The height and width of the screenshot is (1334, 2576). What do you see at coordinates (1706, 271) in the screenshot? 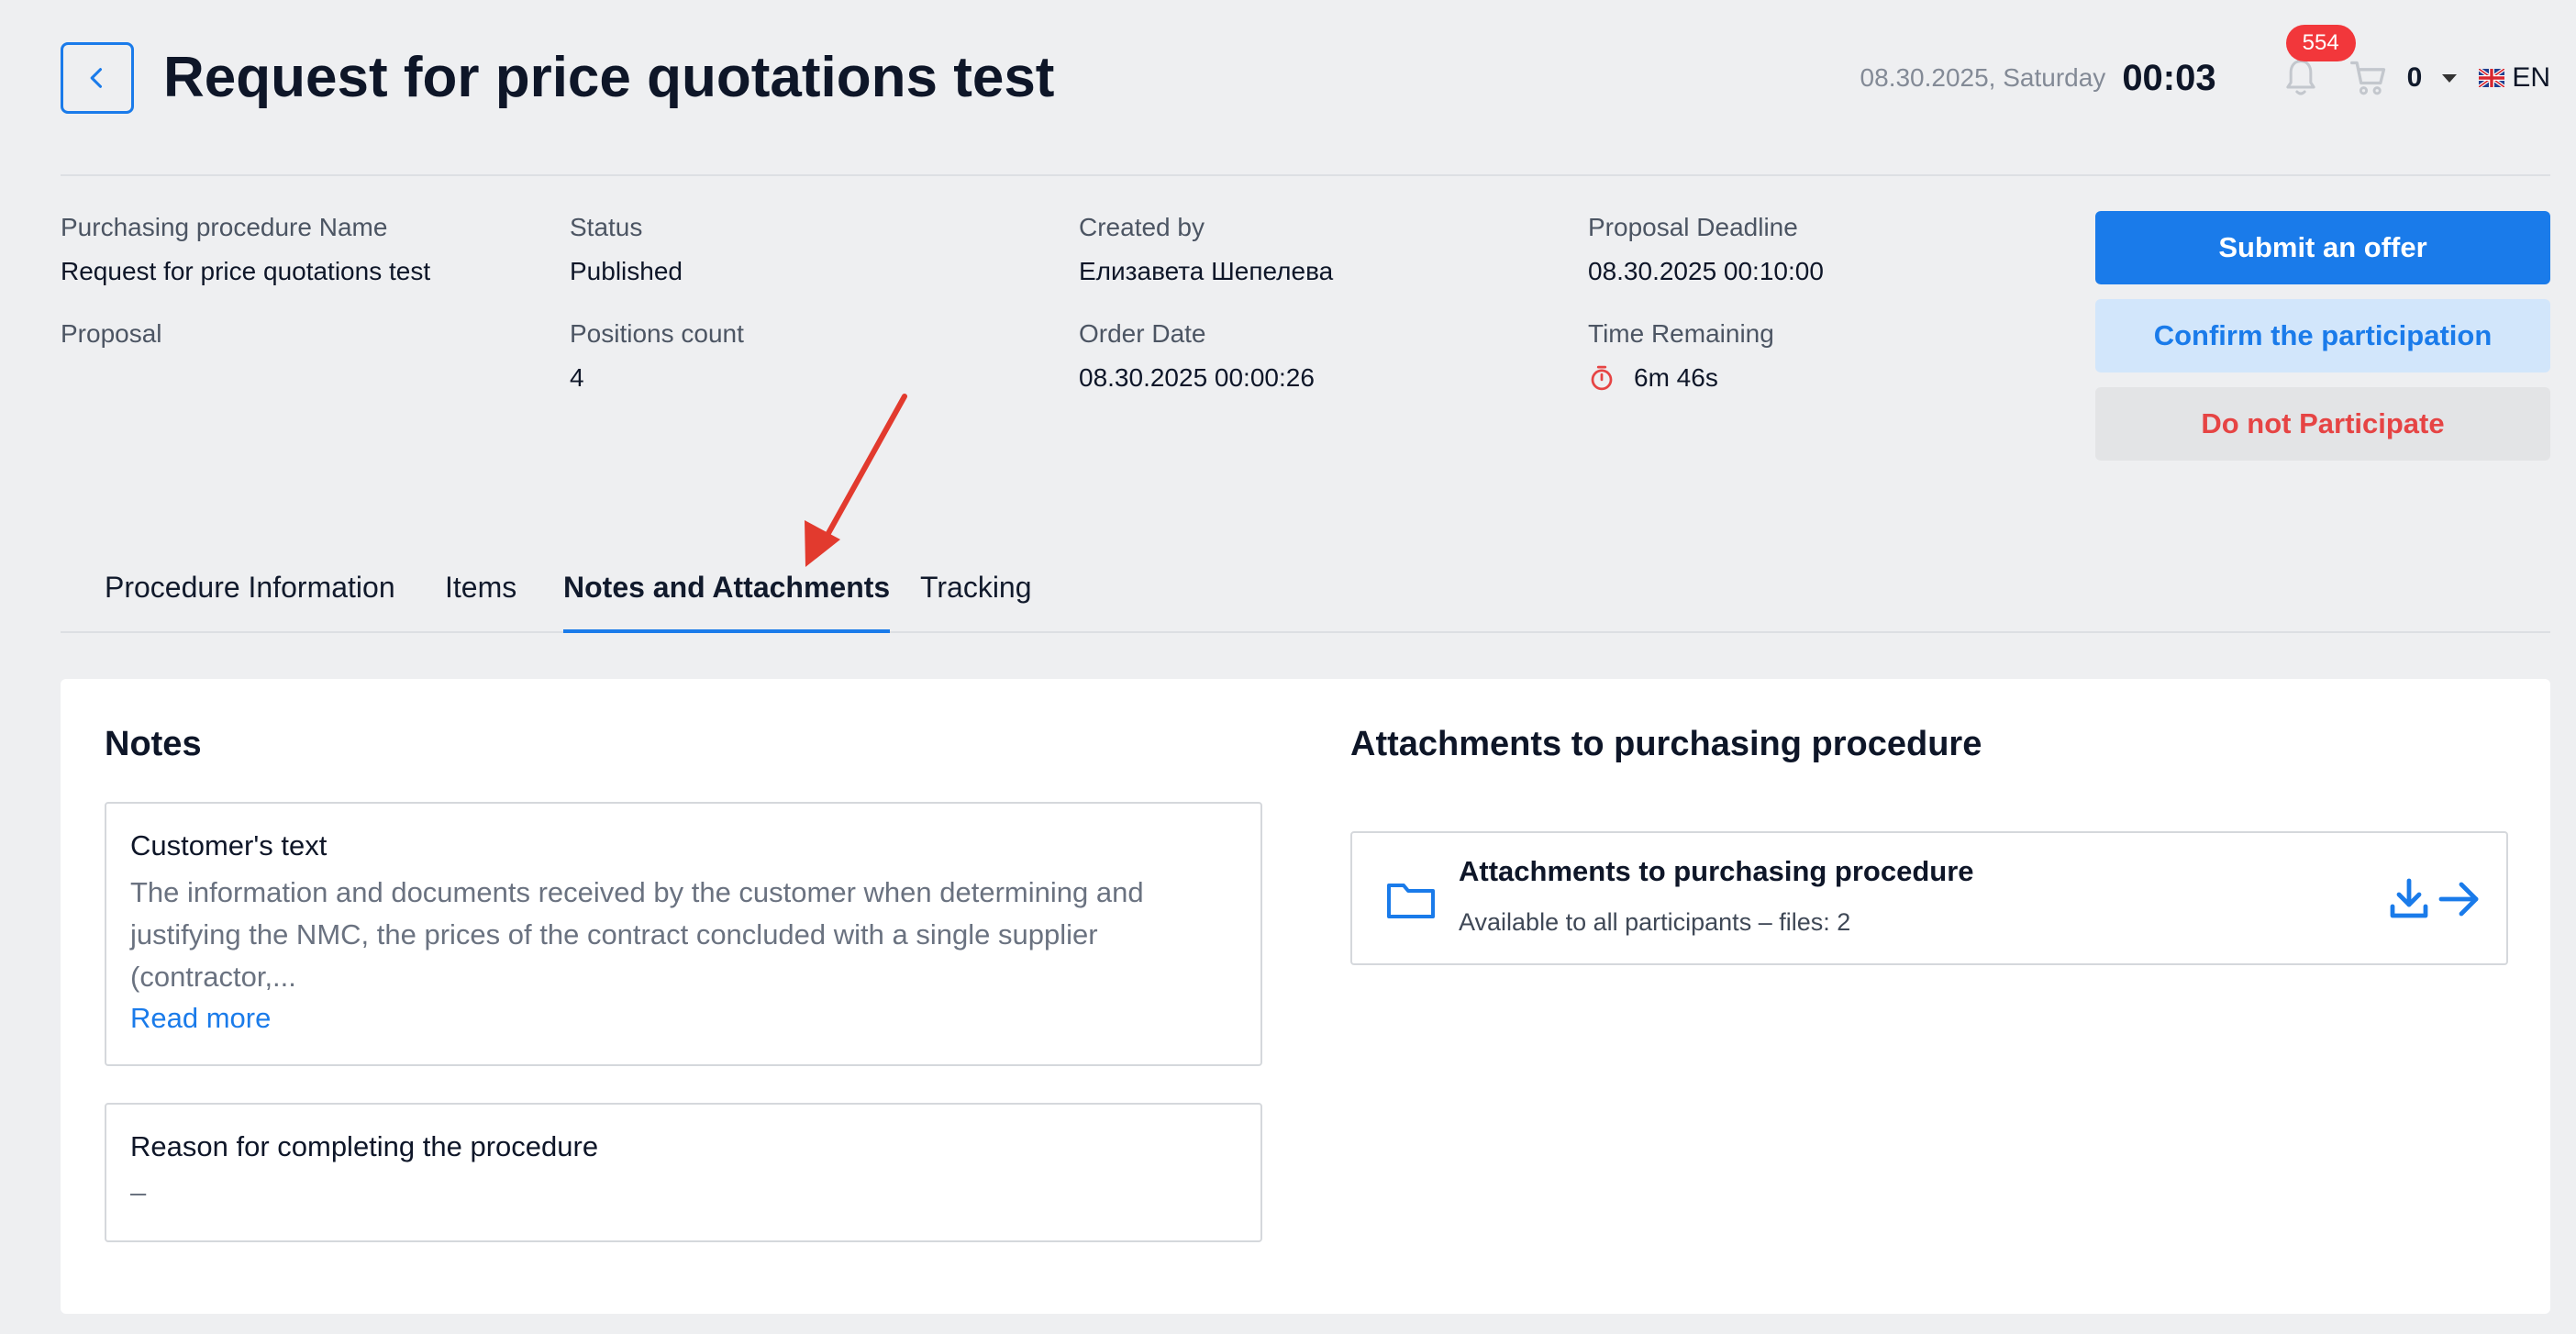
I see `info-value: 08.30.2025 00:10:00` at bounding box center [1706, 271].